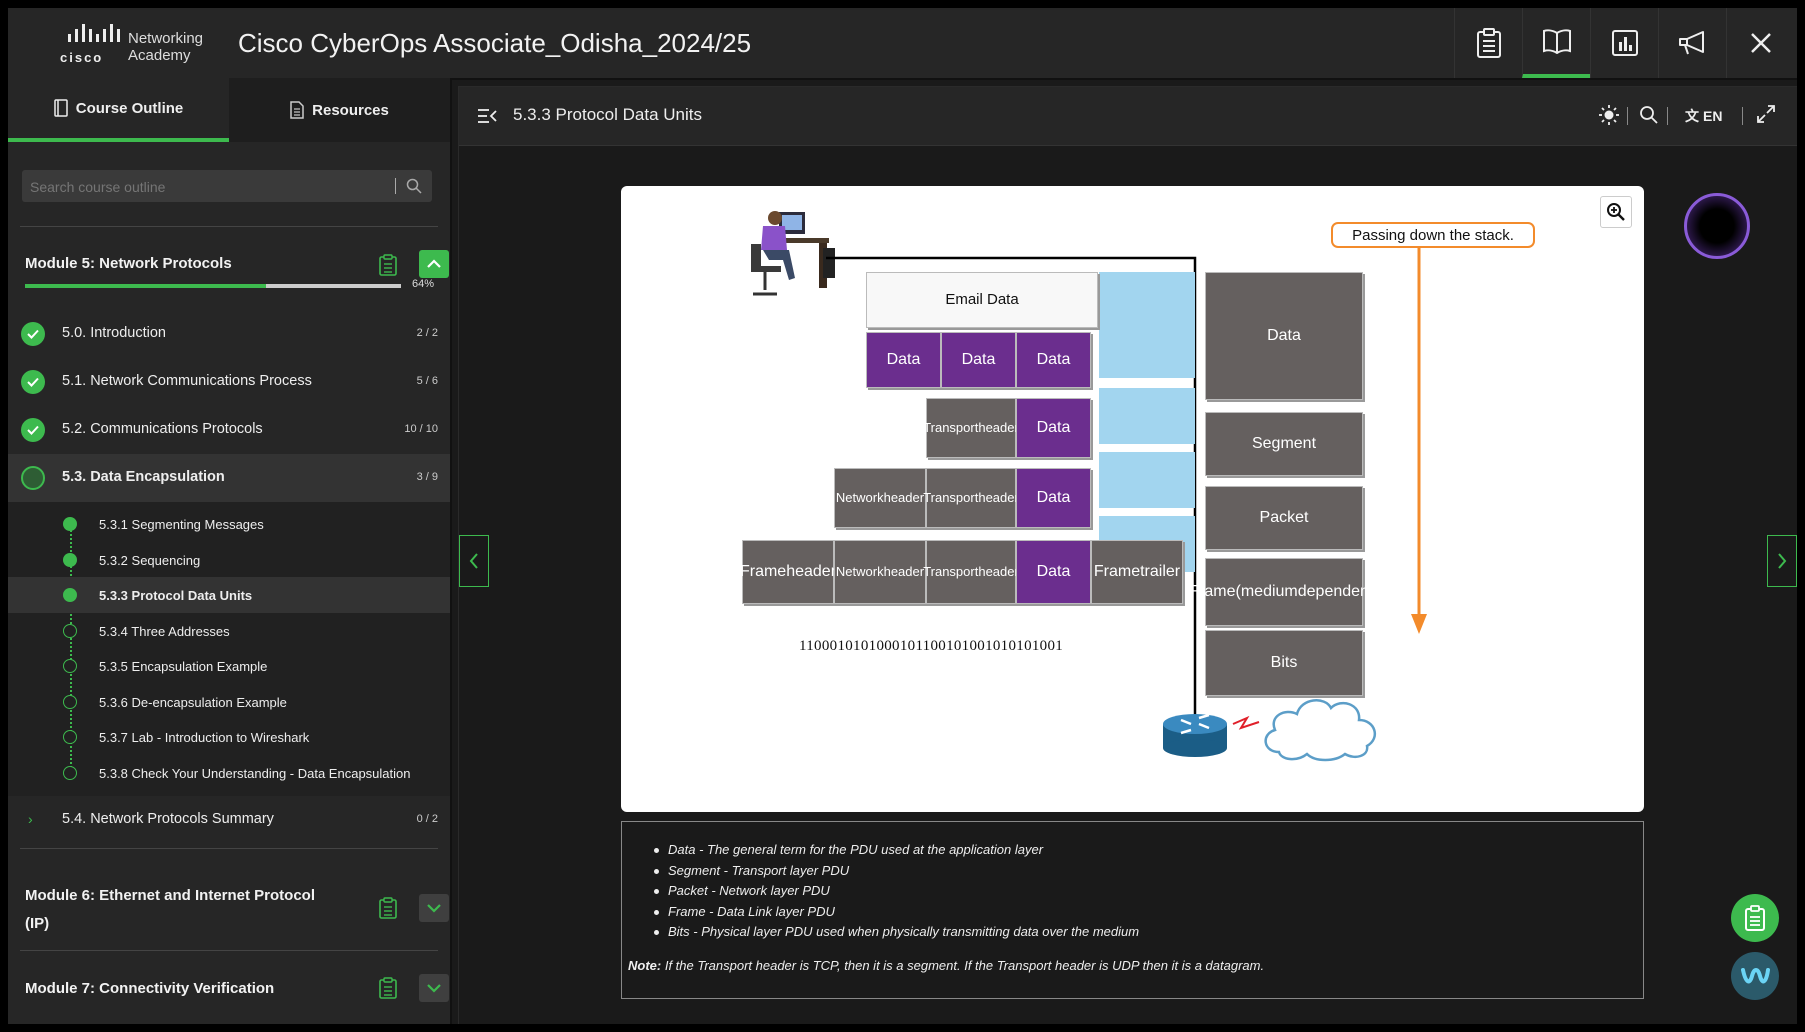  Describe the element at coordinates (60, 108) in the screenshot. I see `outline-book-icon` at that location.